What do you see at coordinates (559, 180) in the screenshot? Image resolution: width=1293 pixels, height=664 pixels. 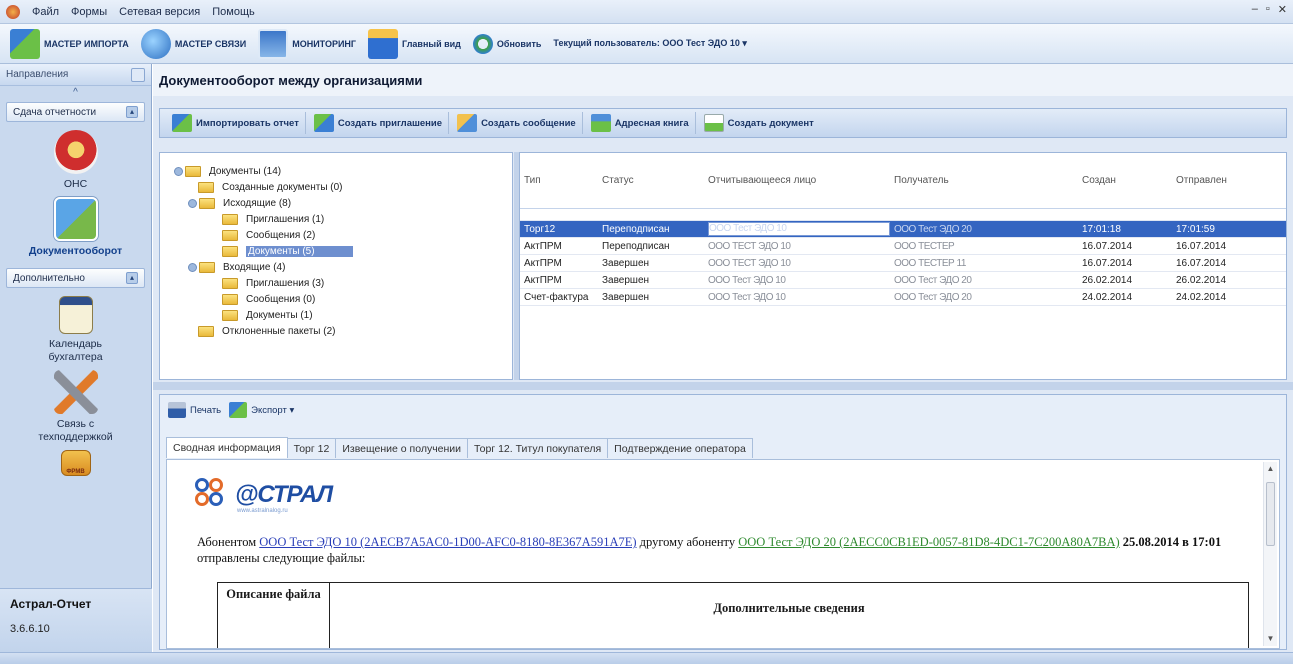 I see `column-header-type: Тип` at bounding box center [559, 180].